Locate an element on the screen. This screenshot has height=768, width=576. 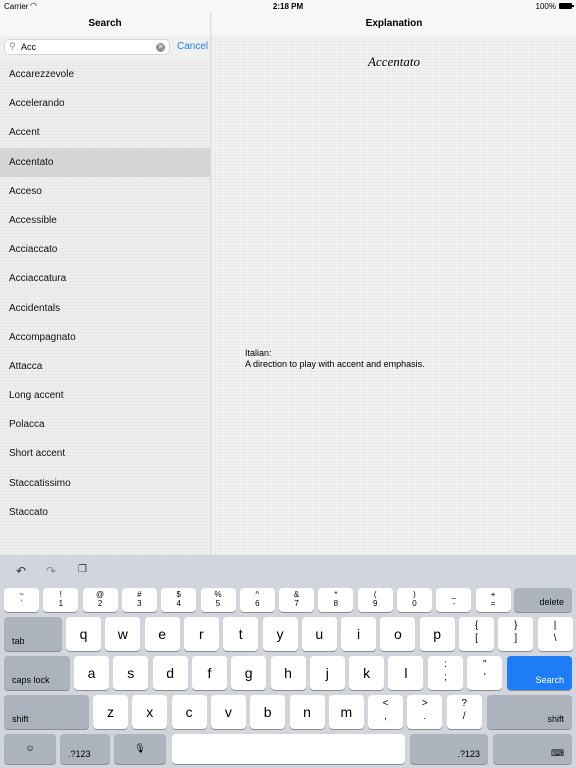
key-q: q is located at coordinates (83, 634).